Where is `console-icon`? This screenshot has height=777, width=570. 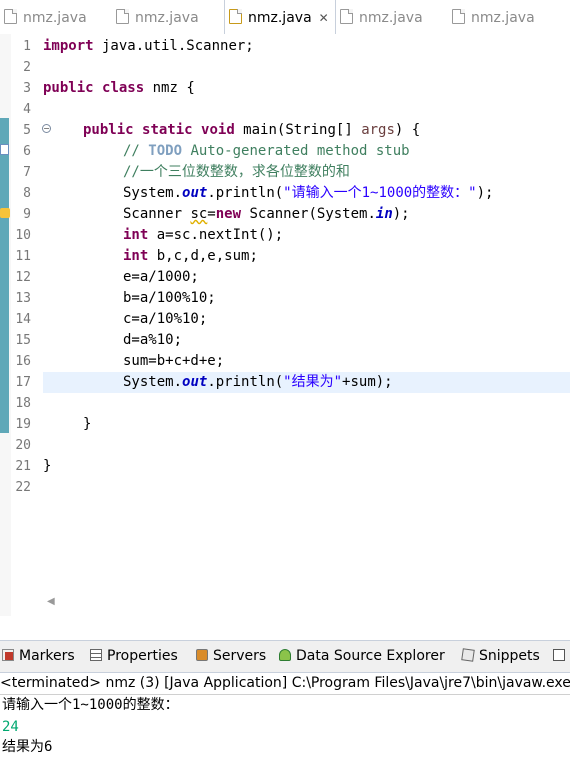 console-icon is located at coordinates (559, 655).